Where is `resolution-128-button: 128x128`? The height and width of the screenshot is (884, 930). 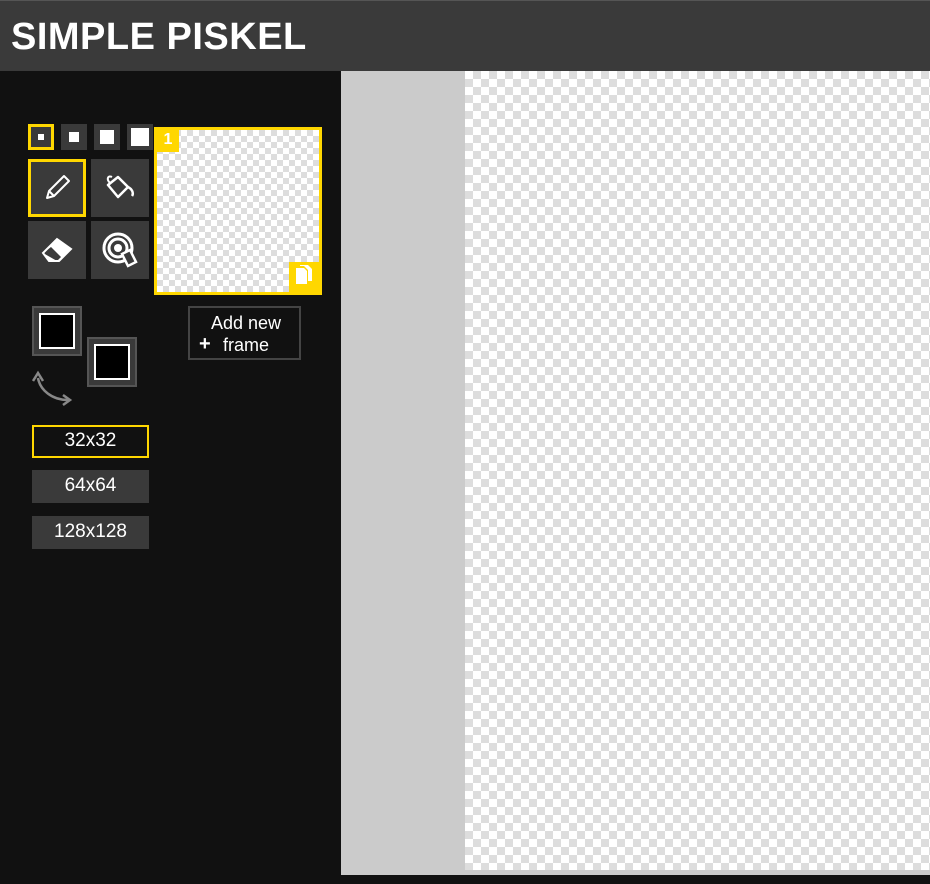
resolution-128-button: 128x128 is located at coordinates (90, 532).